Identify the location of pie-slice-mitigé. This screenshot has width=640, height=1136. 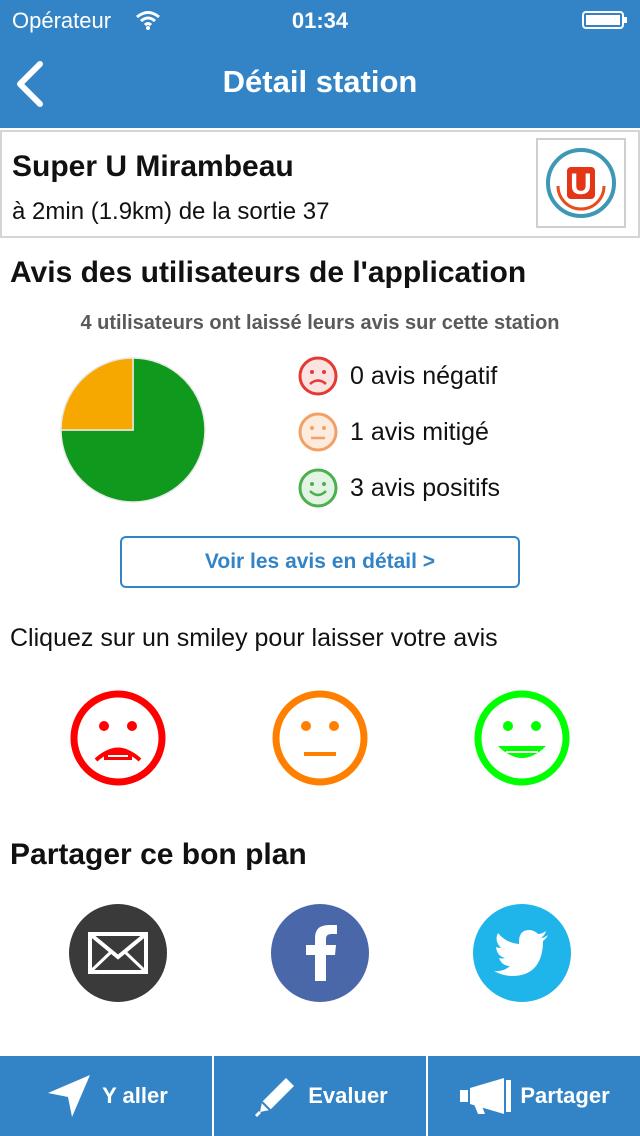
(97, 394).